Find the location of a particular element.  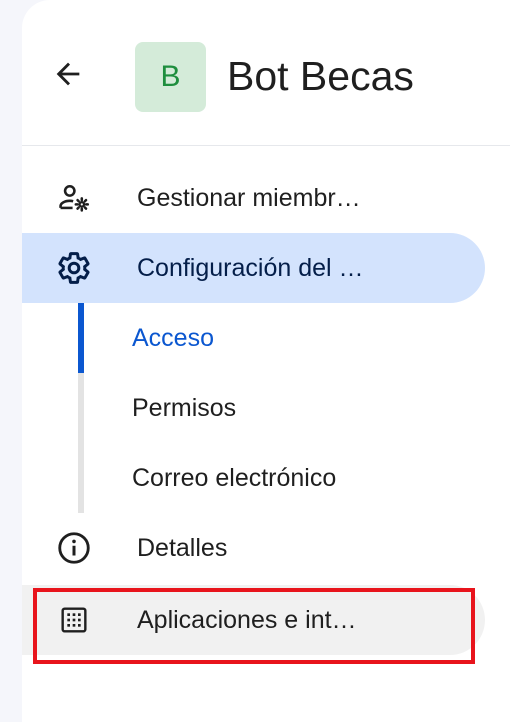

manage-accounts-icon is located at coordinates (74, 198).